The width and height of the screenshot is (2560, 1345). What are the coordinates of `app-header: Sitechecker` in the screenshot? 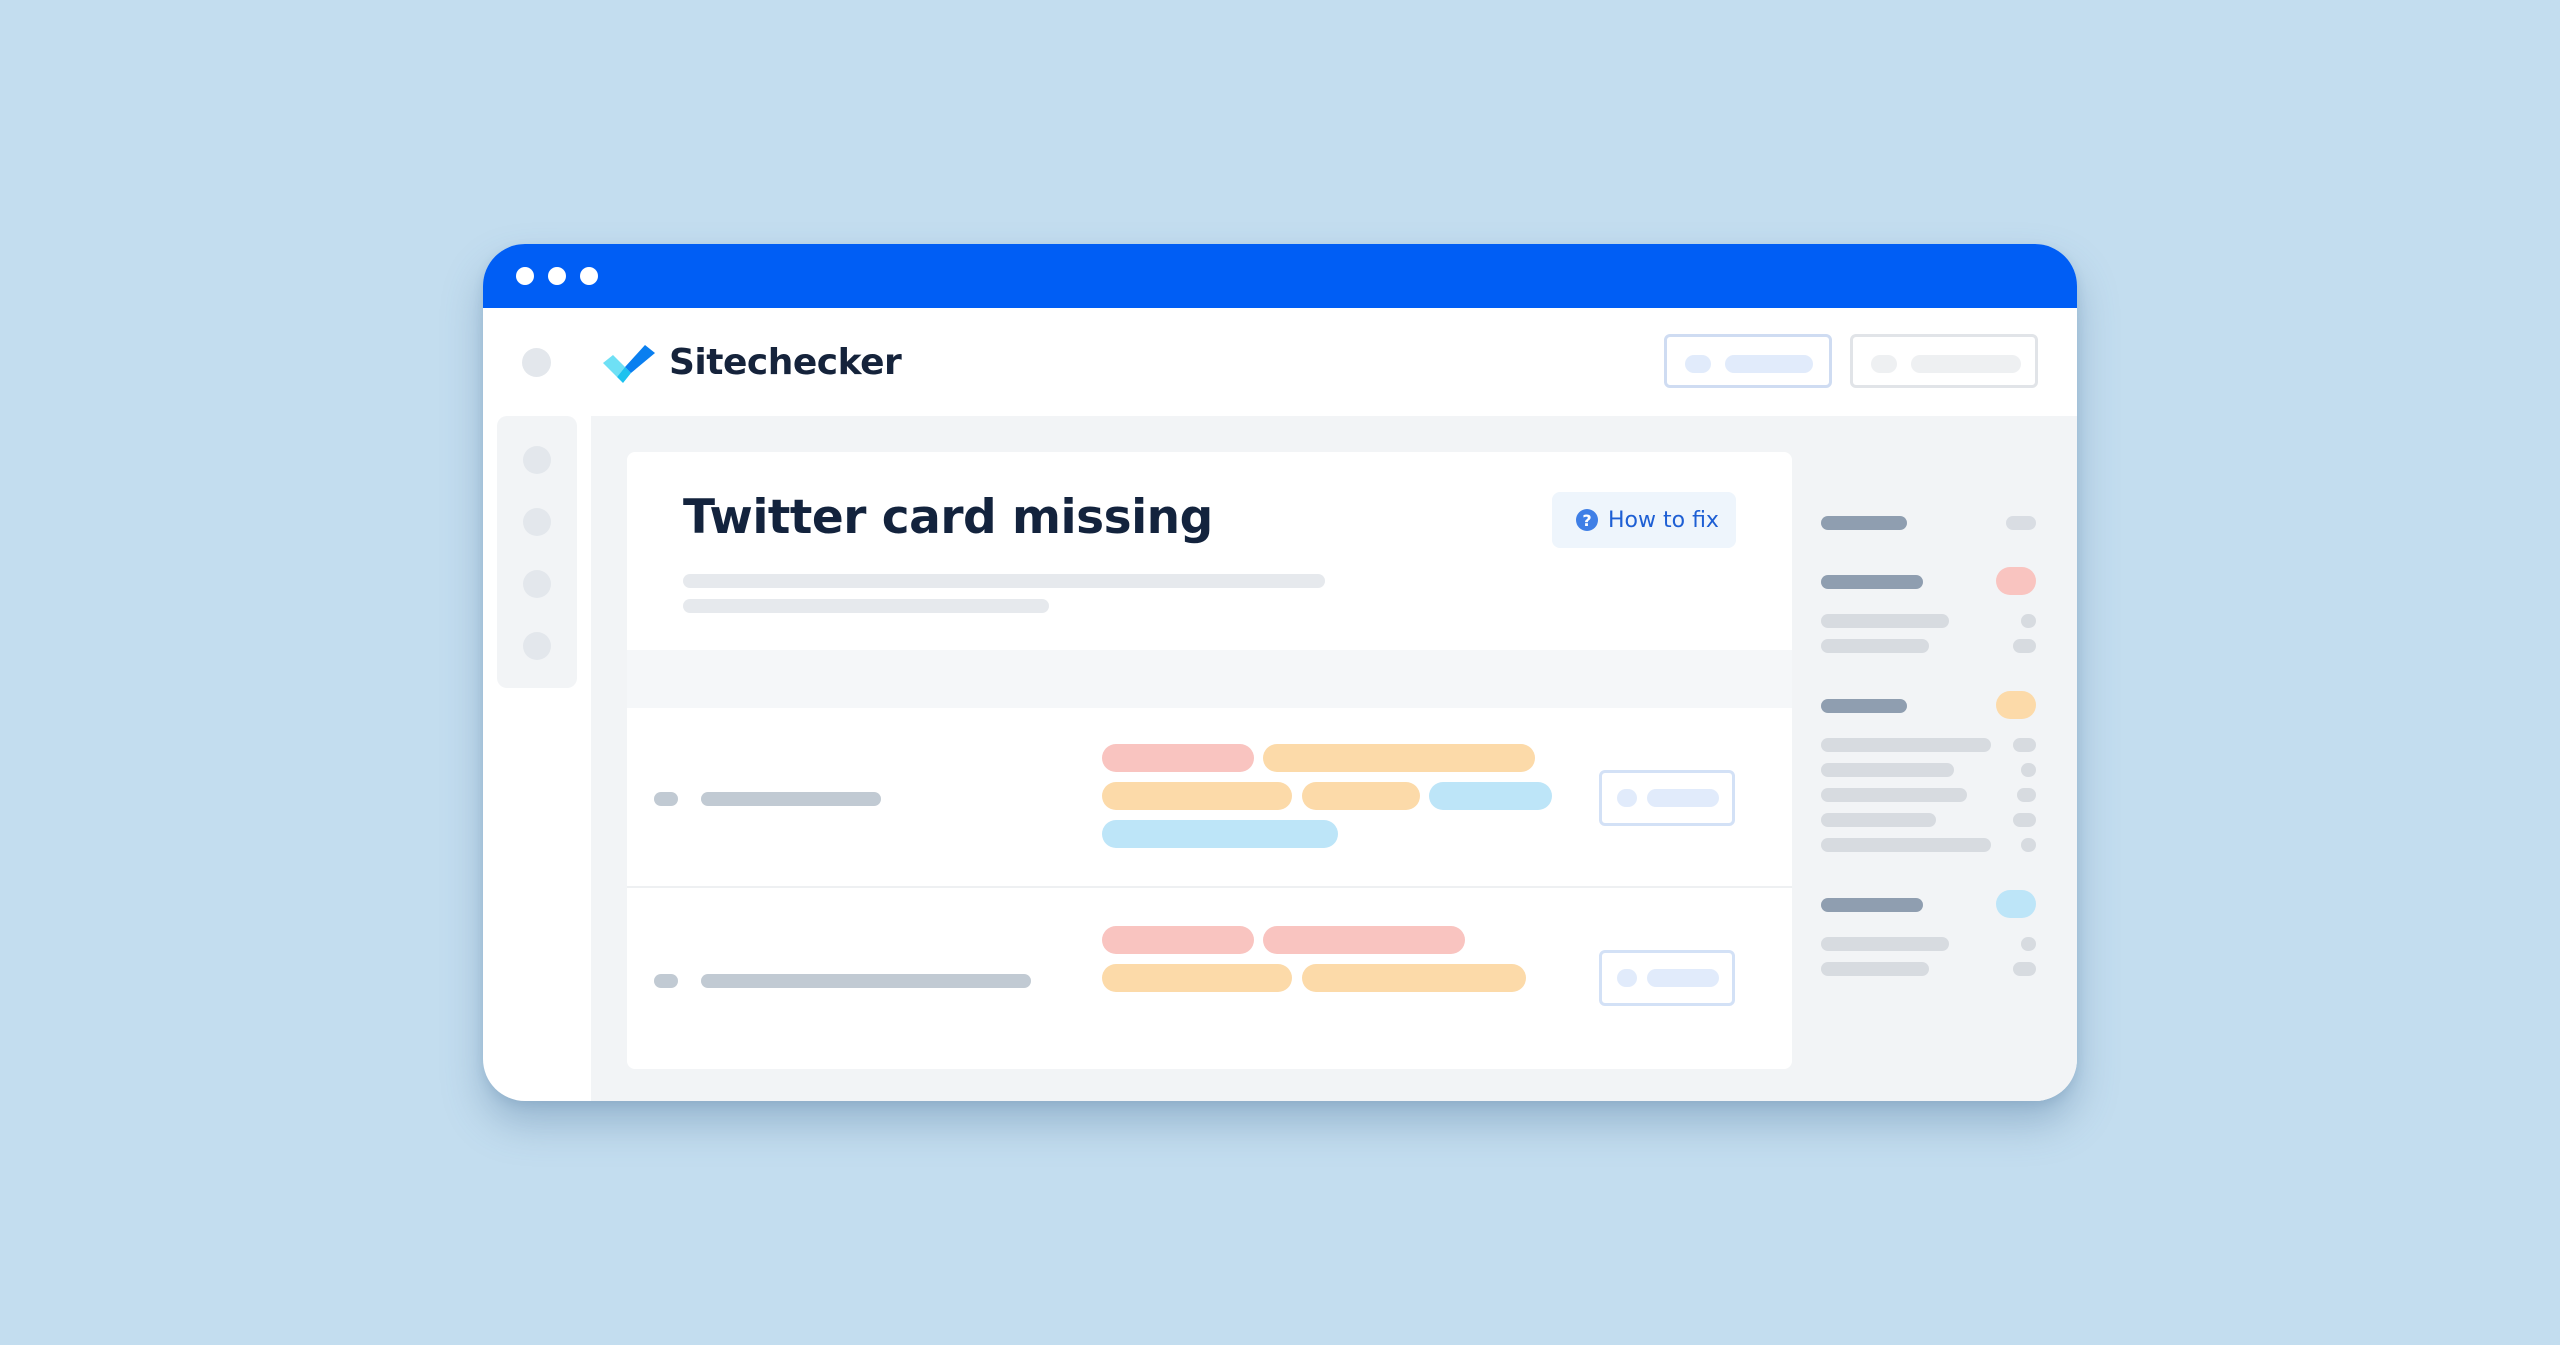 It's located at (1280, 361).